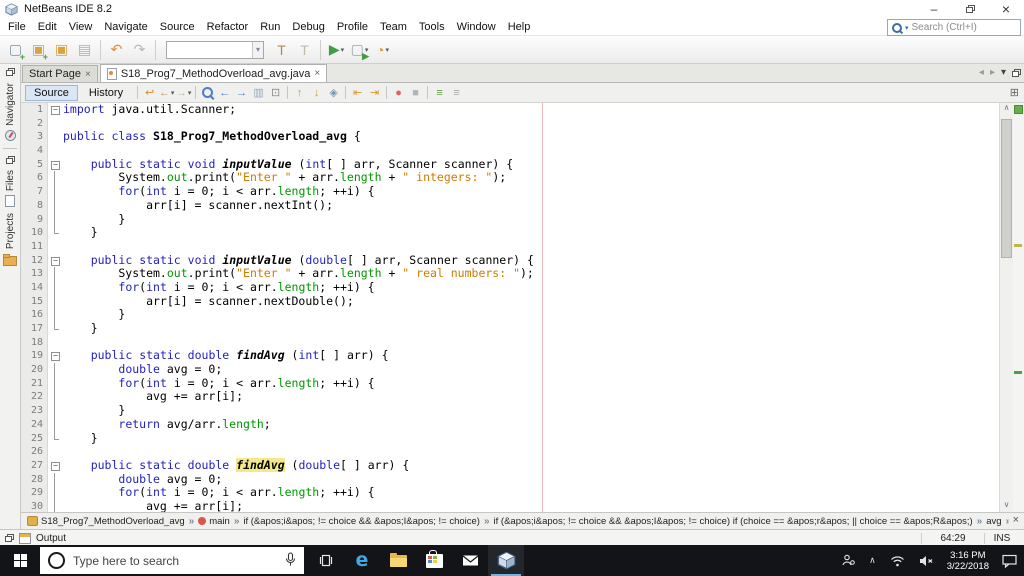 This screenshot has height=576, width=1024. I want to click on back-button: ← ▾, so click(166, 93).